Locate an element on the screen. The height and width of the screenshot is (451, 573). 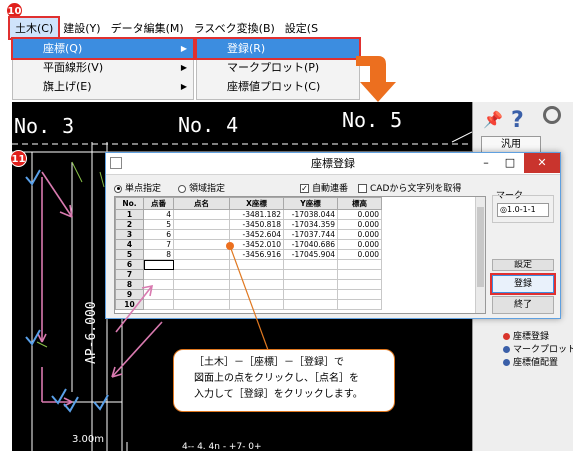
menu-rasbek: ラスベク変換(B) is located at coordinates (234, 28).